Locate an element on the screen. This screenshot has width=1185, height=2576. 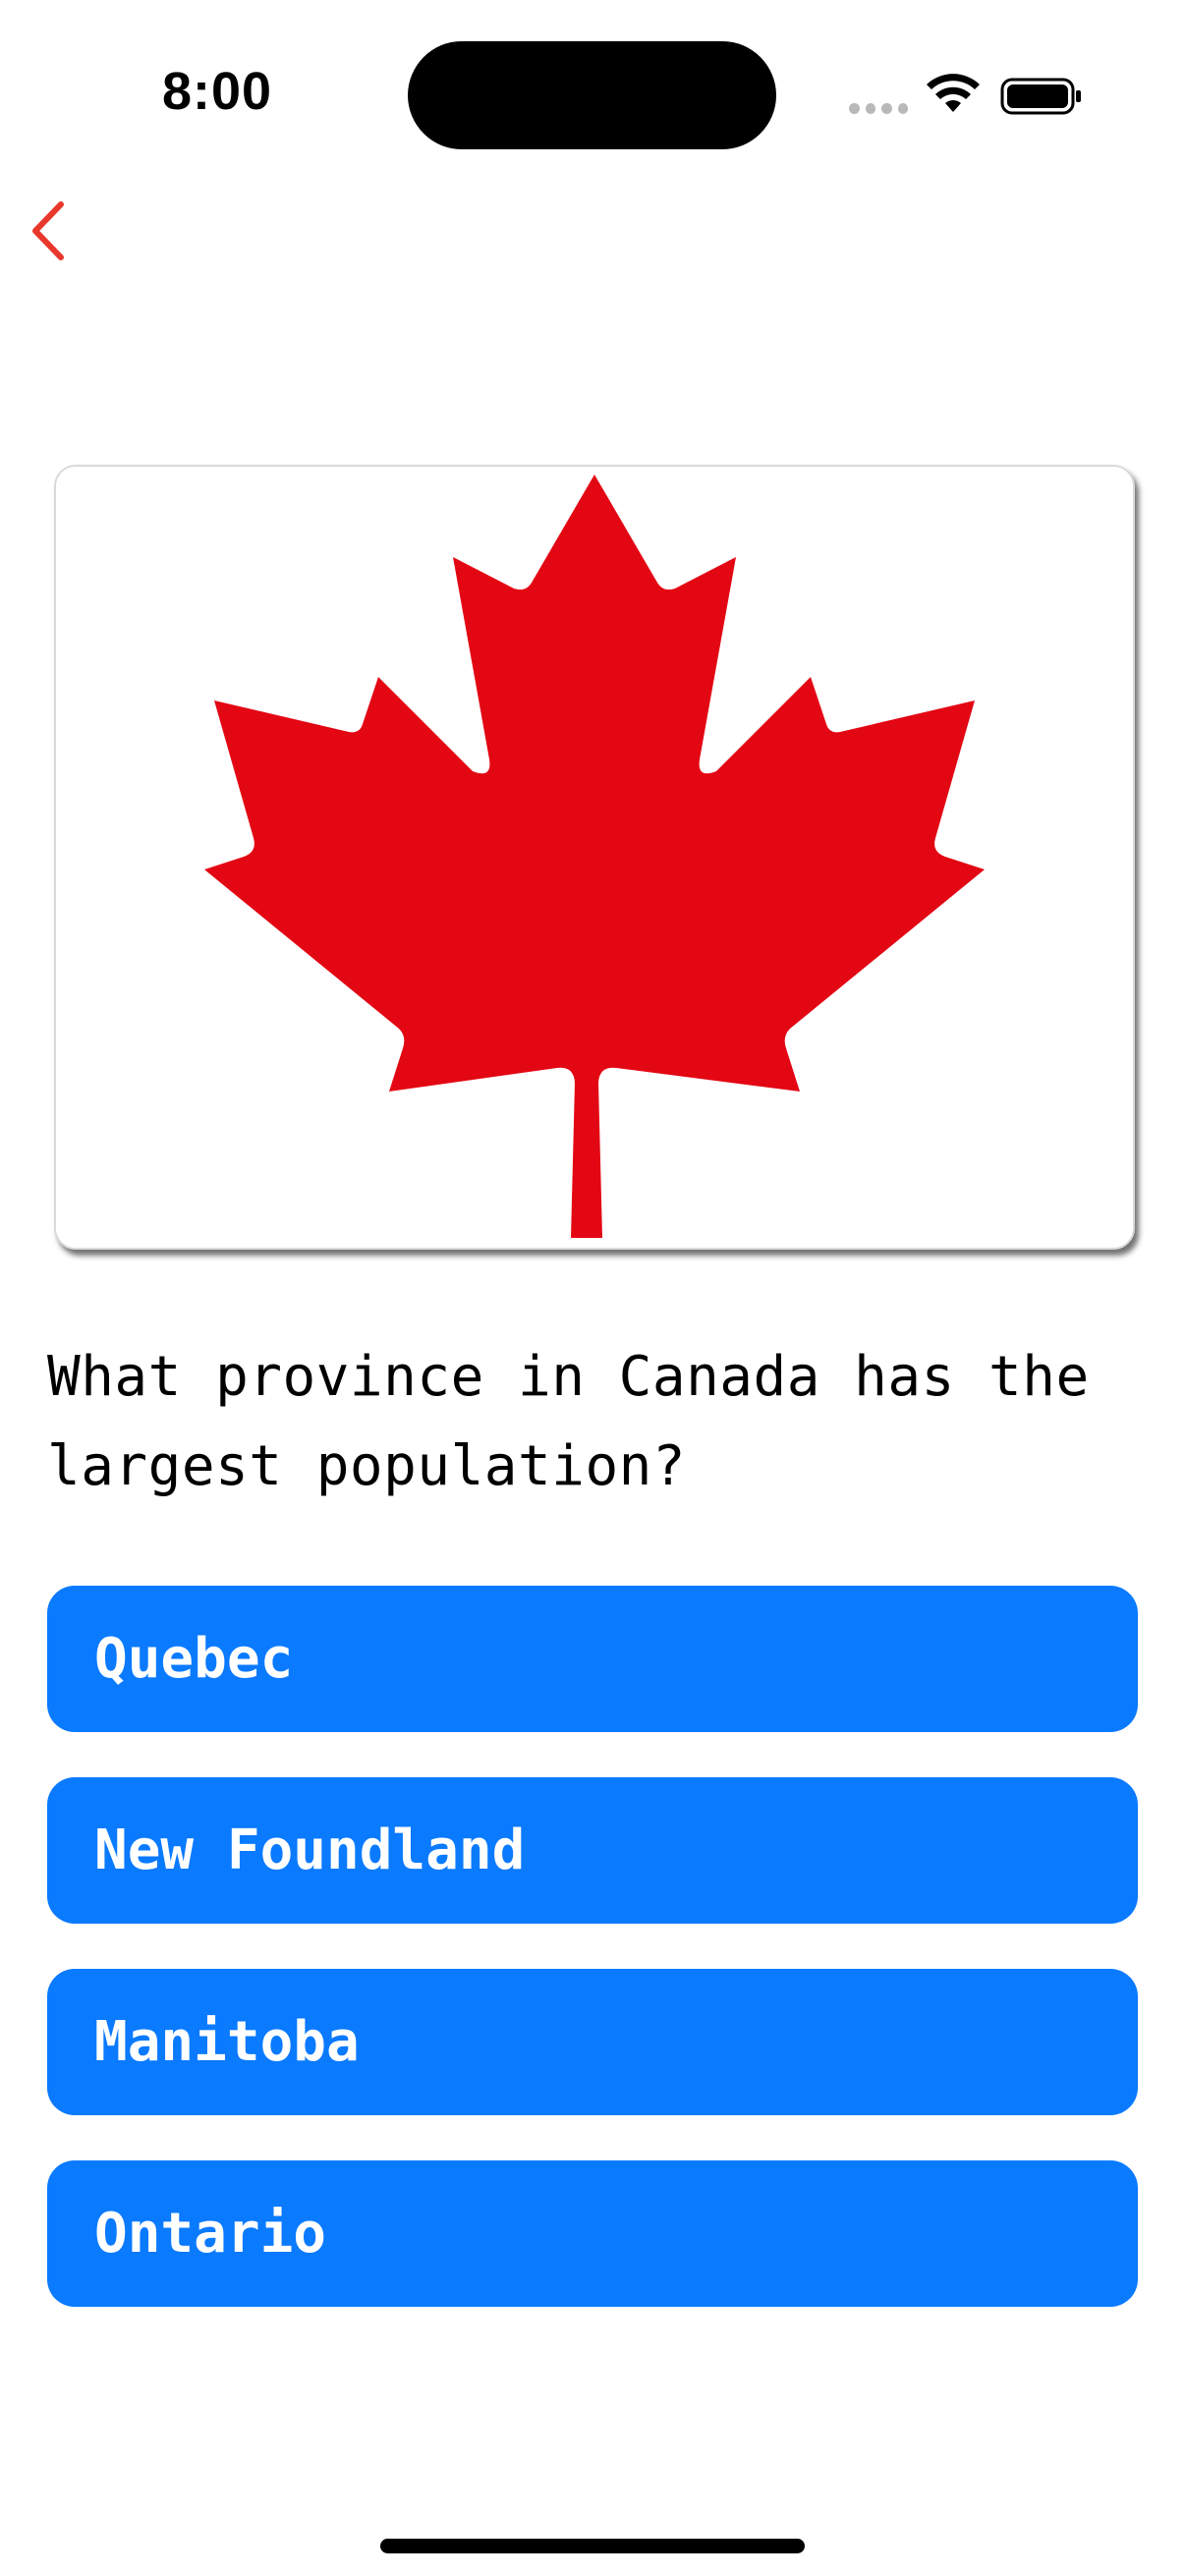
answer-button-manitoba: Manitoba is located at coordinates (592, 2042).